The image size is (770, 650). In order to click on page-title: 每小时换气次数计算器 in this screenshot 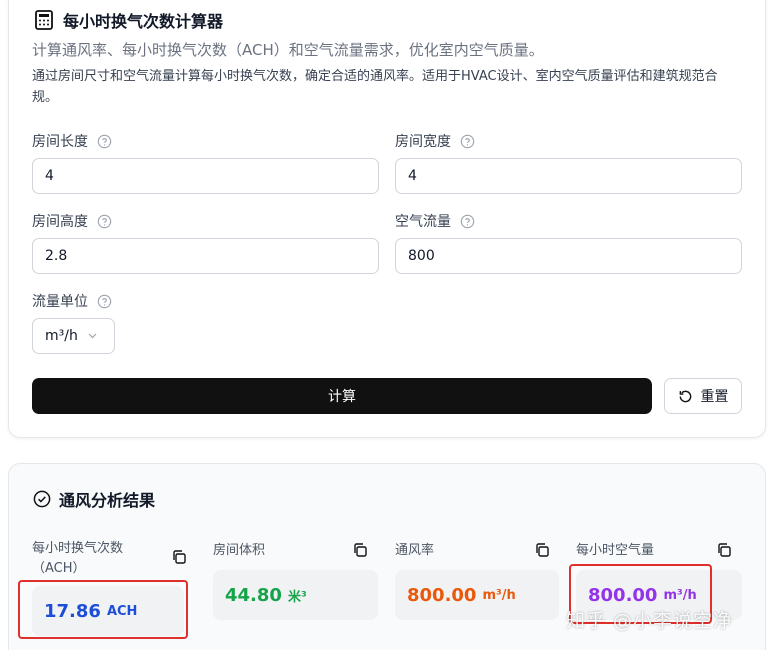, I will do `click(143, 21)`.